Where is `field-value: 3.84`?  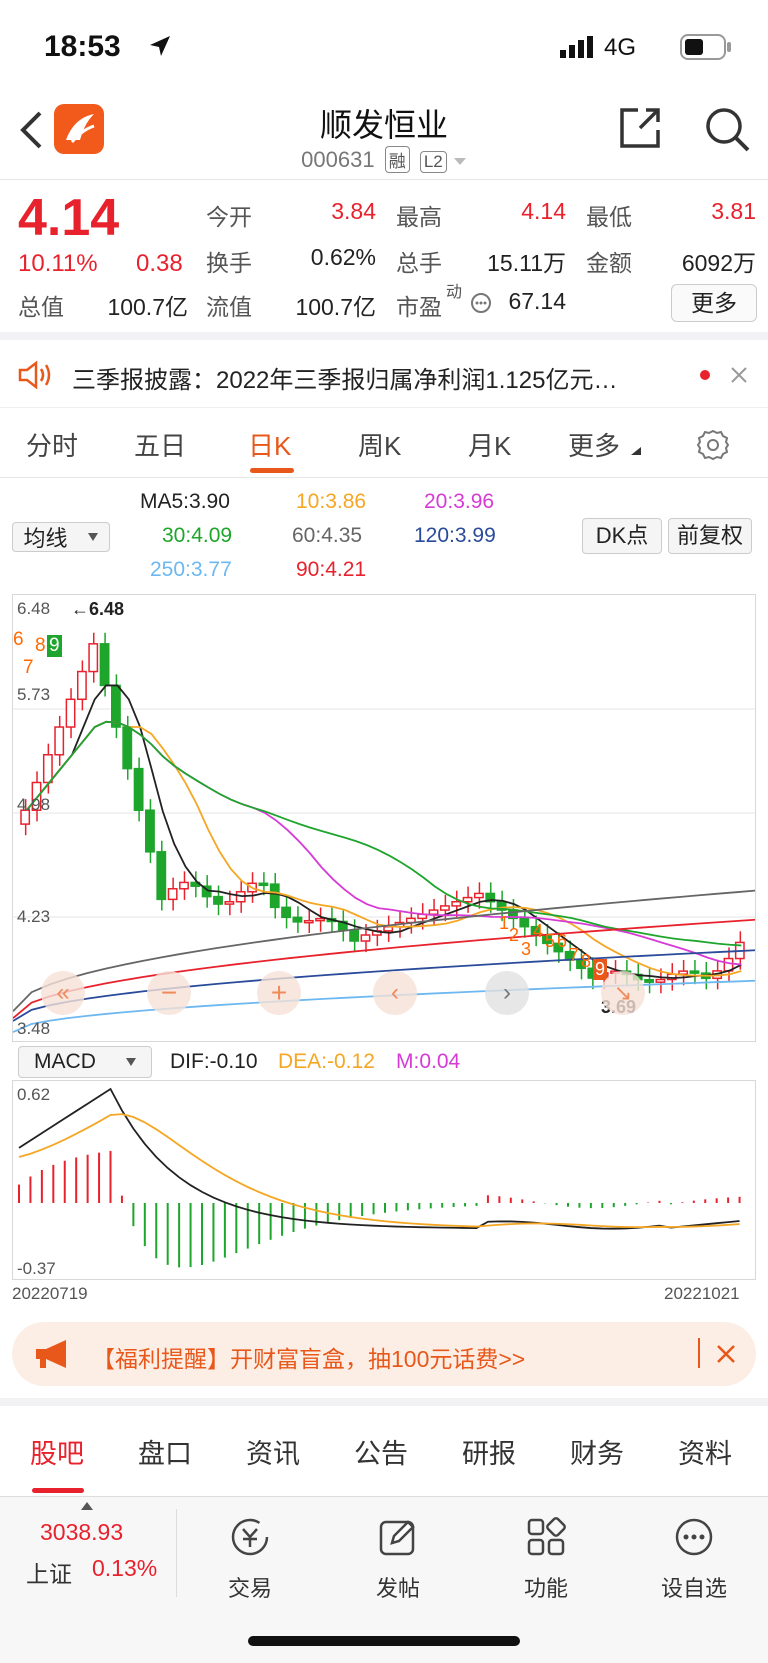
field-value: 3.84 is located at coordinates (353, 211).